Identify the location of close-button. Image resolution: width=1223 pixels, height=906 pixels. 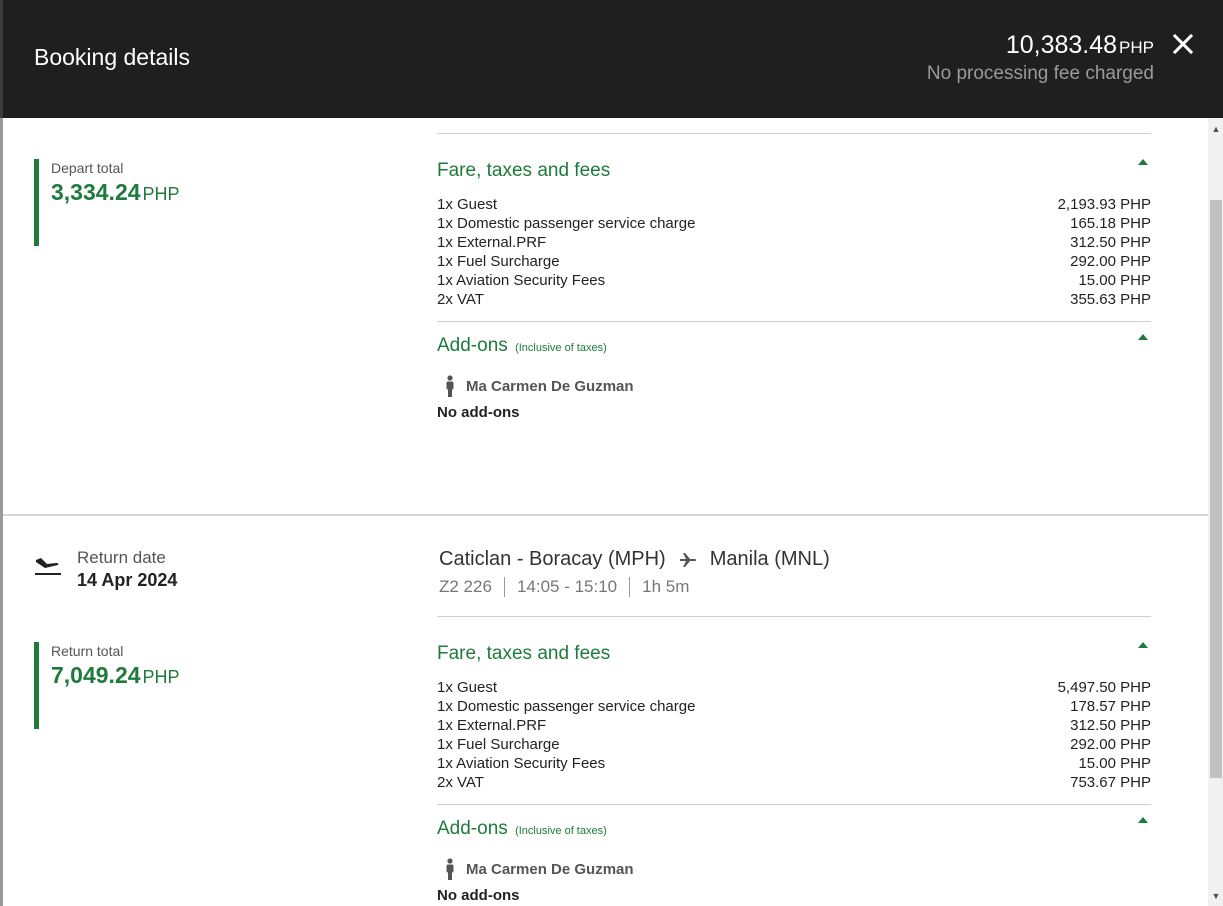
(1183, 44).